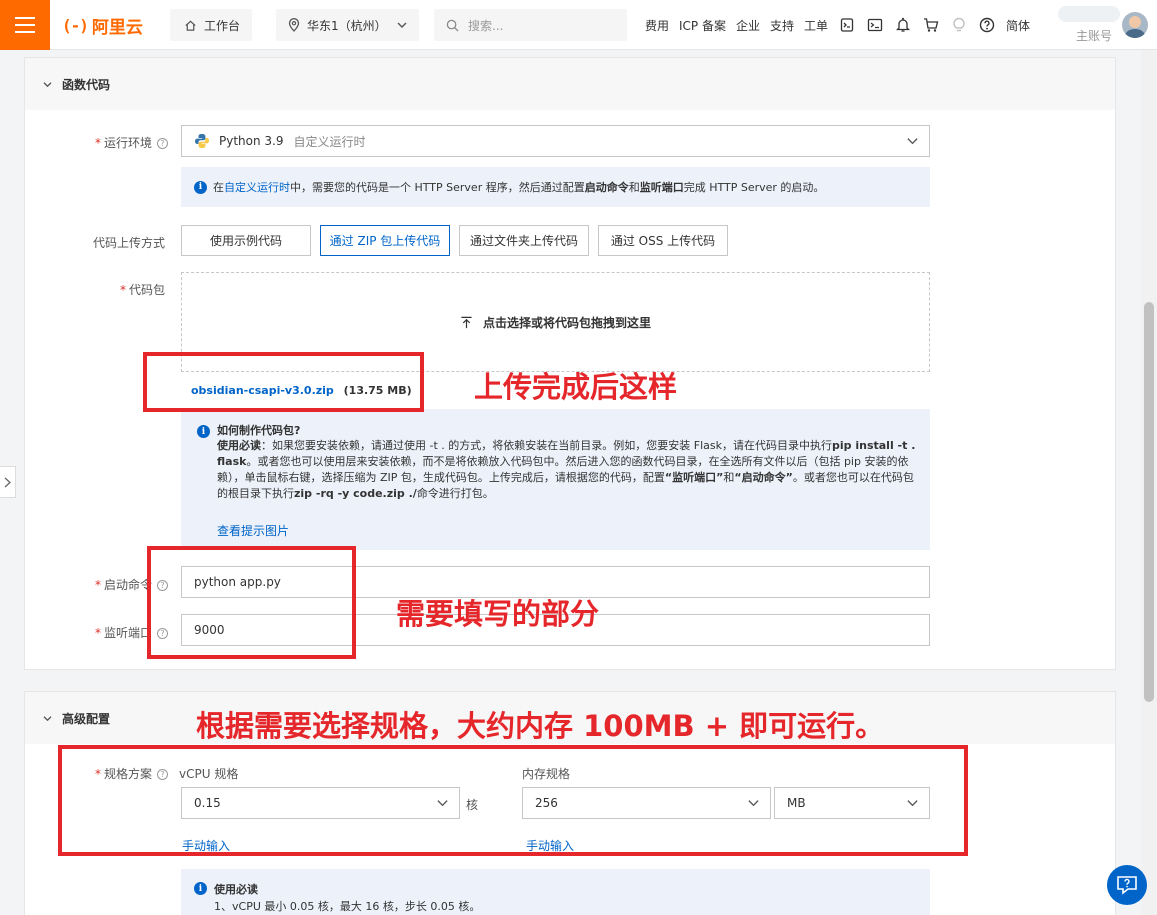  Describe the element at coordinates (987, 25) in the screenshot. I see `help-icon` at that location.